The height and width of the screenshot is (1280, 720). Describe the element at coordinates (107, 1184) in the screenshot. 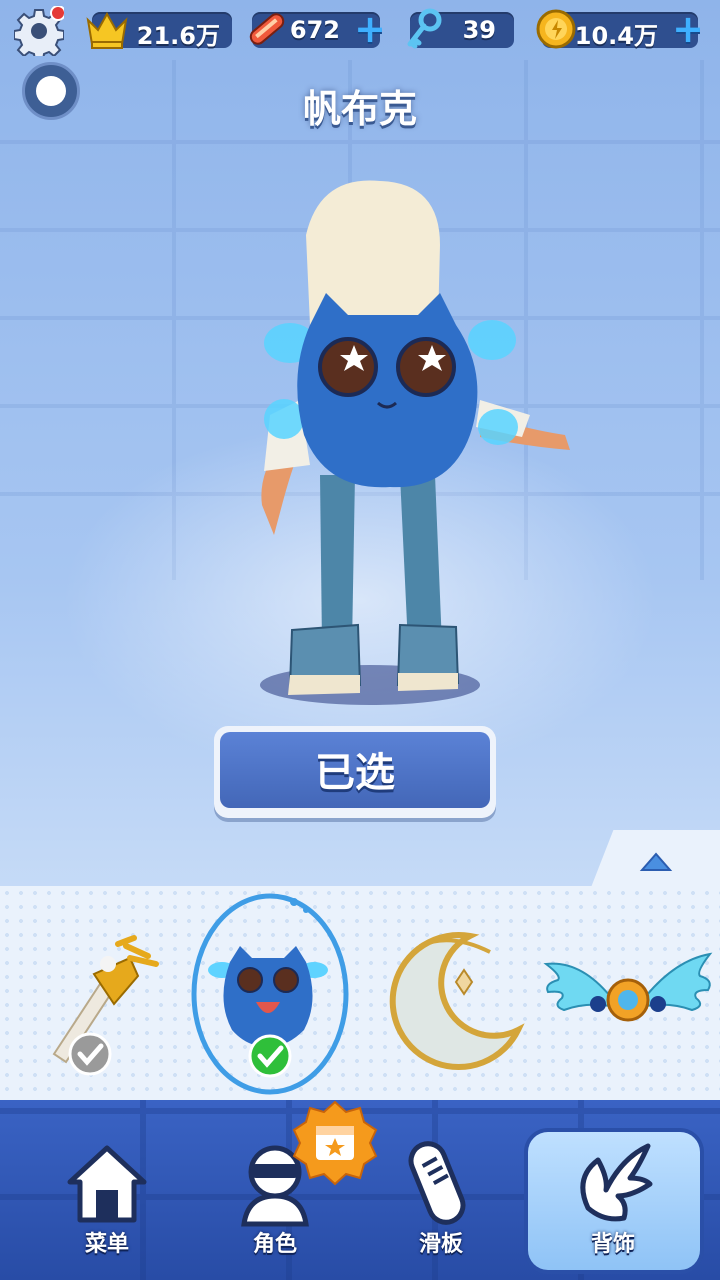

I see `home-icon` at that location.